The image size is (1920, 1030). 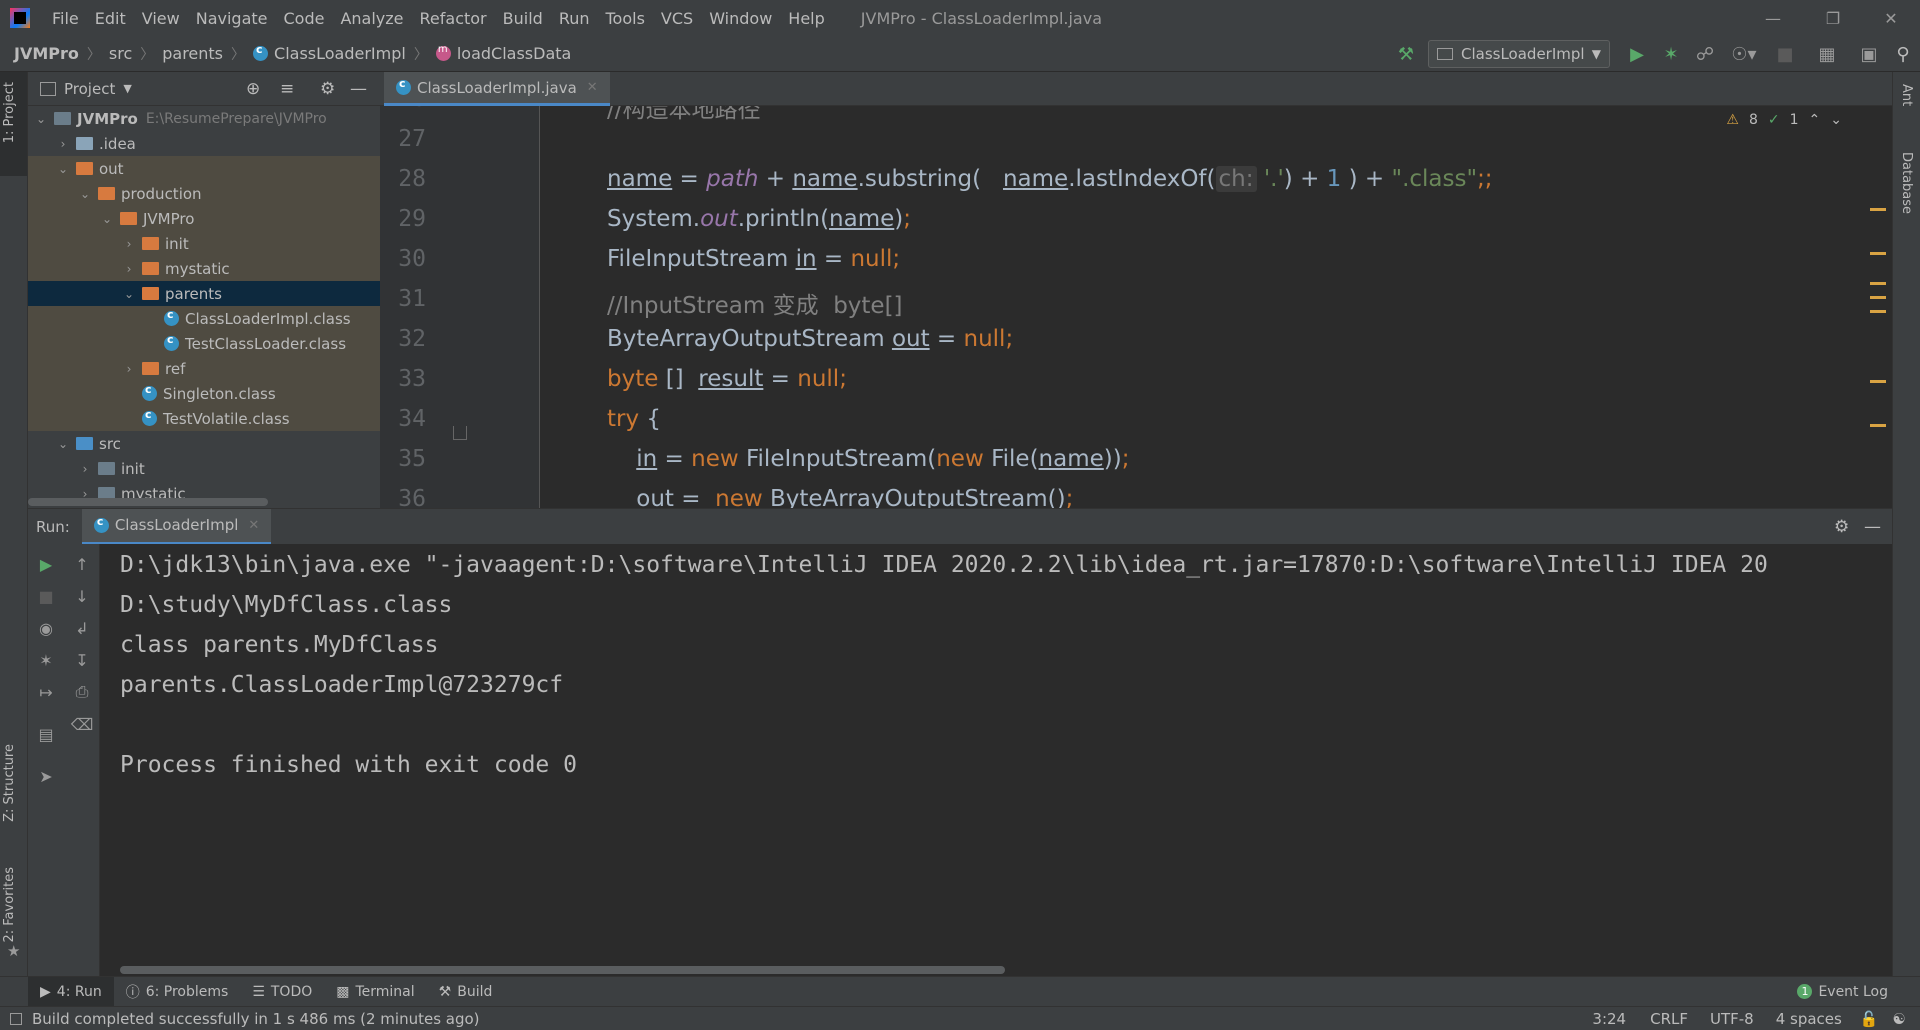 What do you see at coordinates (82, 628) in the screenshot?
I see `soft-wrap-icon: ↲` at bounding box center [82, 628].